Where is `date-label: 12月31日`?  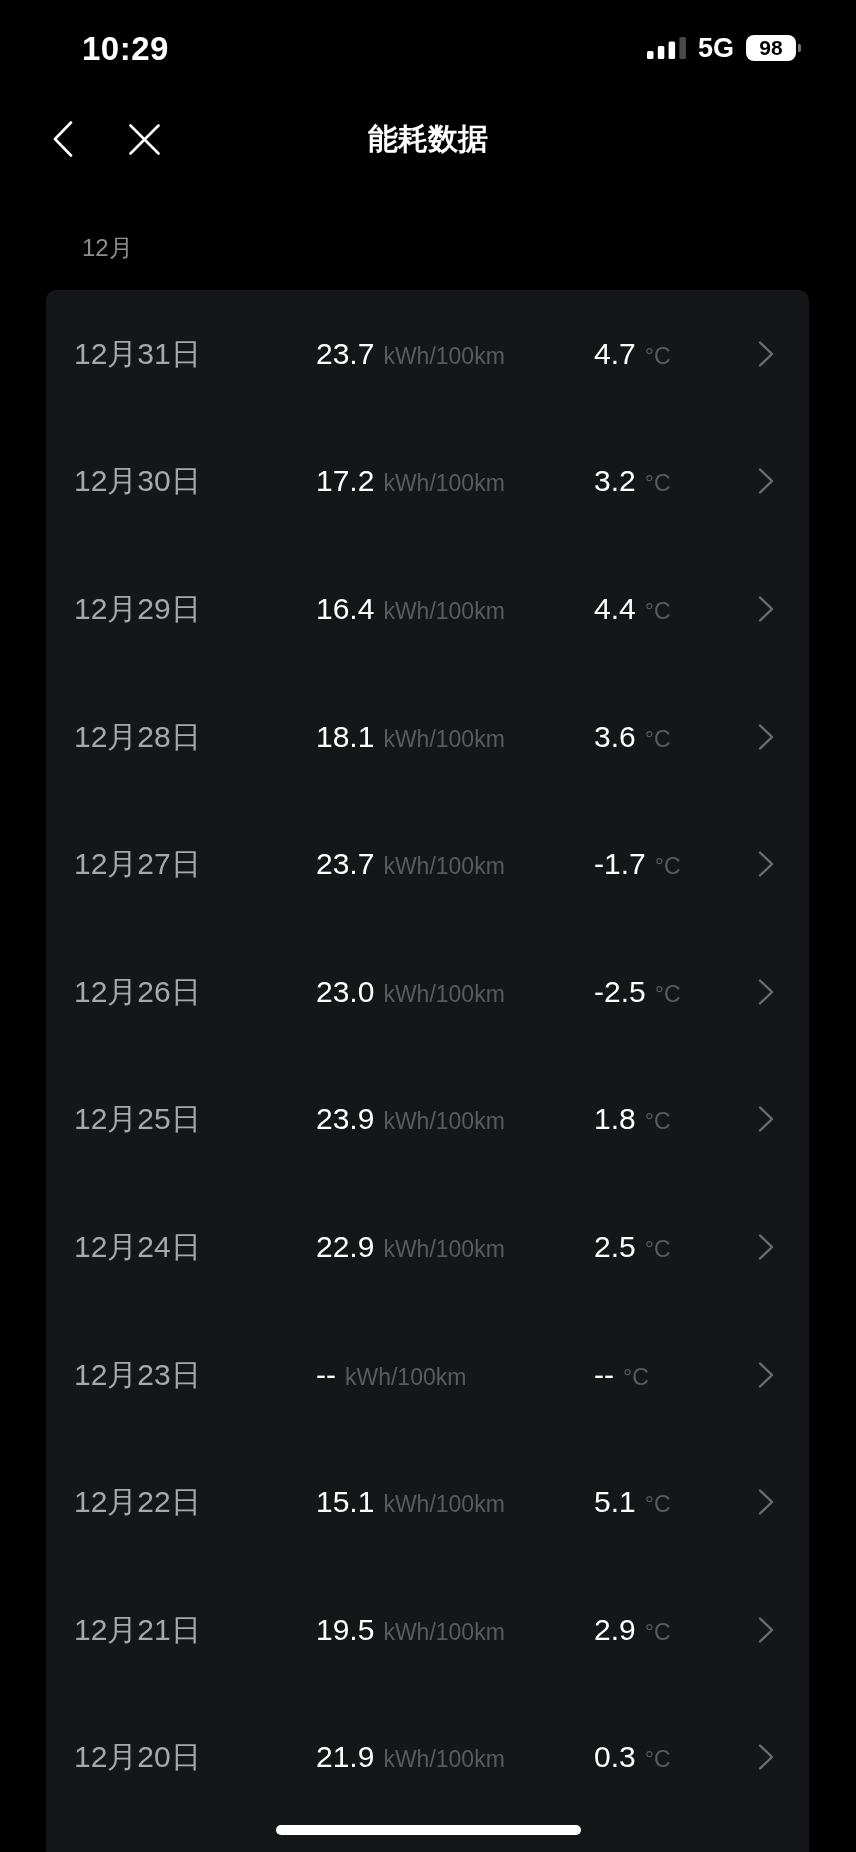
date-label: 12月31日 is located at coordinates (137, 353).